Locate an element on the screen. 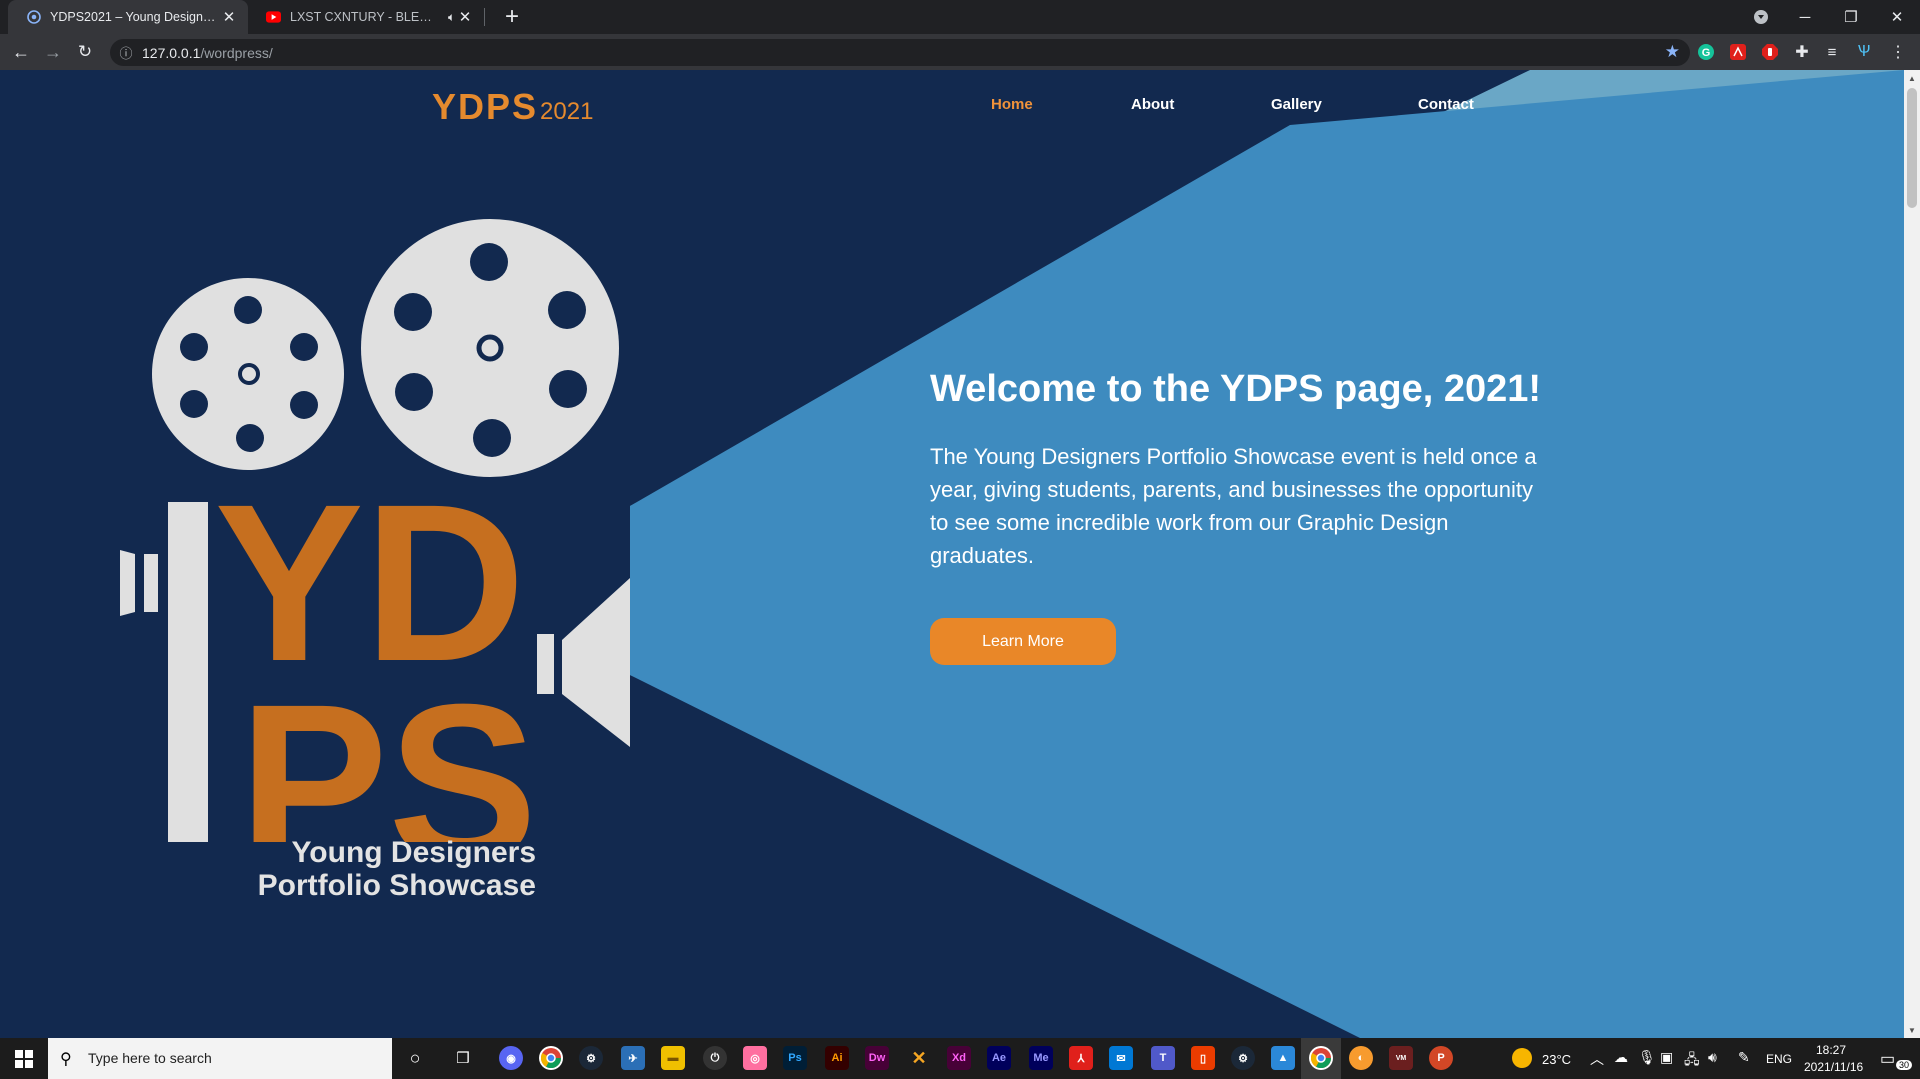 The height and width of the screenshot is (1079, 1920). adblock-extension-icon is located at coordinates (1770, 52).